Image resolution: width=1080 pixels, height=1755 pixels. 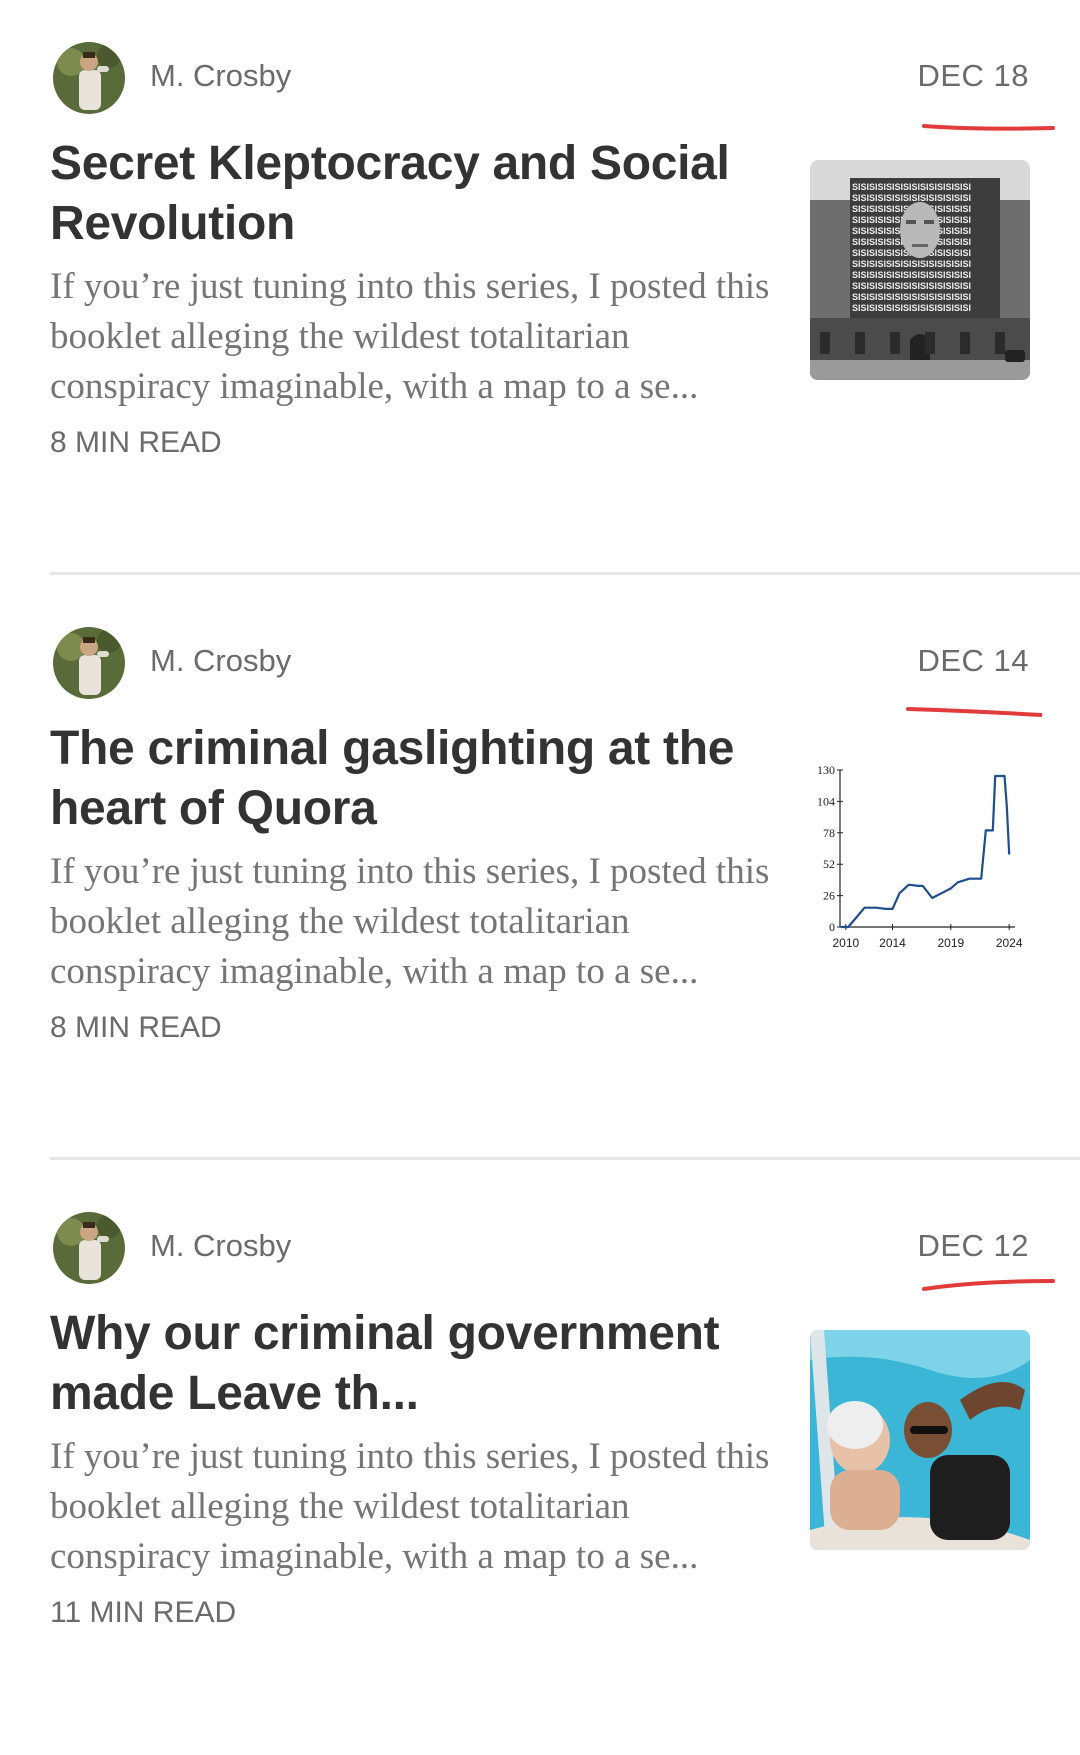 What do you see at coordinates (826, 770) in the screenshot?
I see `y-tick-label: 130` at bounding box center [826, 770].